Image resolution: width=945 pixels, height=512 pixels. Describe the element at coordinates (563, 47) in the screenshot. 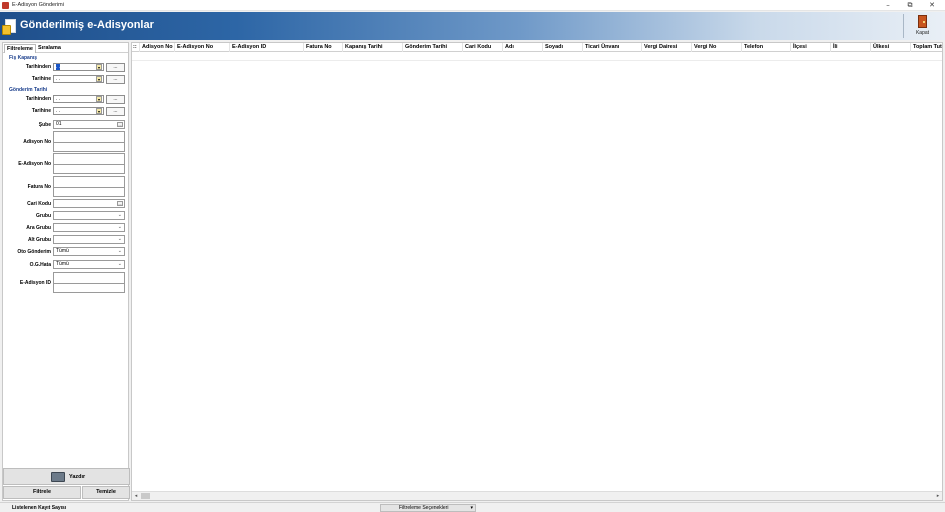

I see `col-soyadi: Soyadı` at that location.